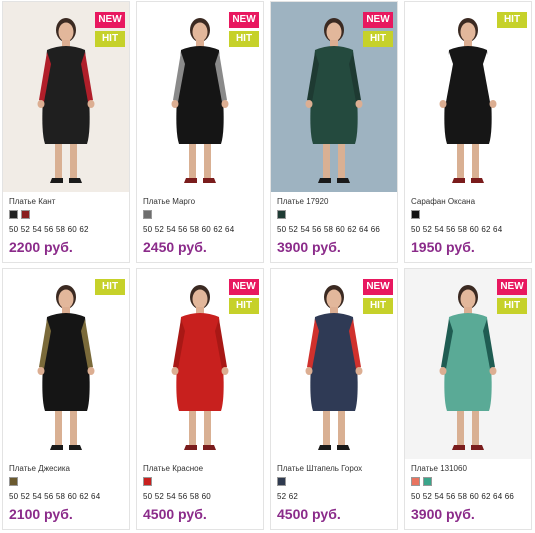  What do you see at coordinates (175, 247) in the screenshot?
I see `product-price: 2450 руб.` at bounding box center [175, 247].